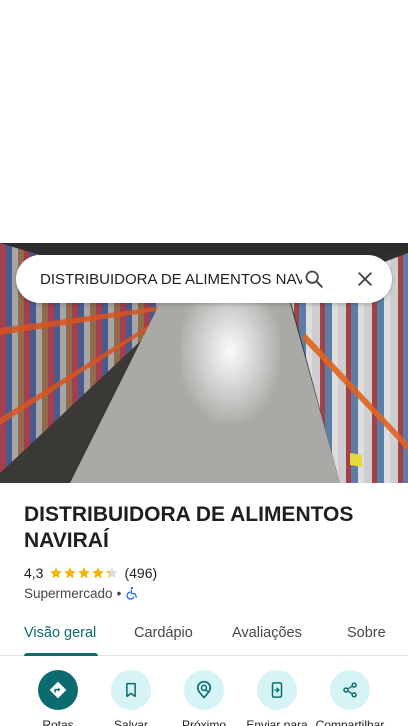 The height and width of the screenshot is (726, 408). What do you see at coordinates (163, 633) in the screenshot?
I see `tab-menu: Cardápio` at bounding box center [163, 633].